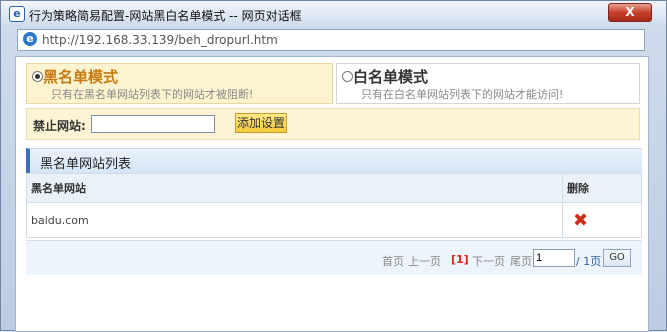  I want to click on column-header-delete: 删除, so click(602, 188).